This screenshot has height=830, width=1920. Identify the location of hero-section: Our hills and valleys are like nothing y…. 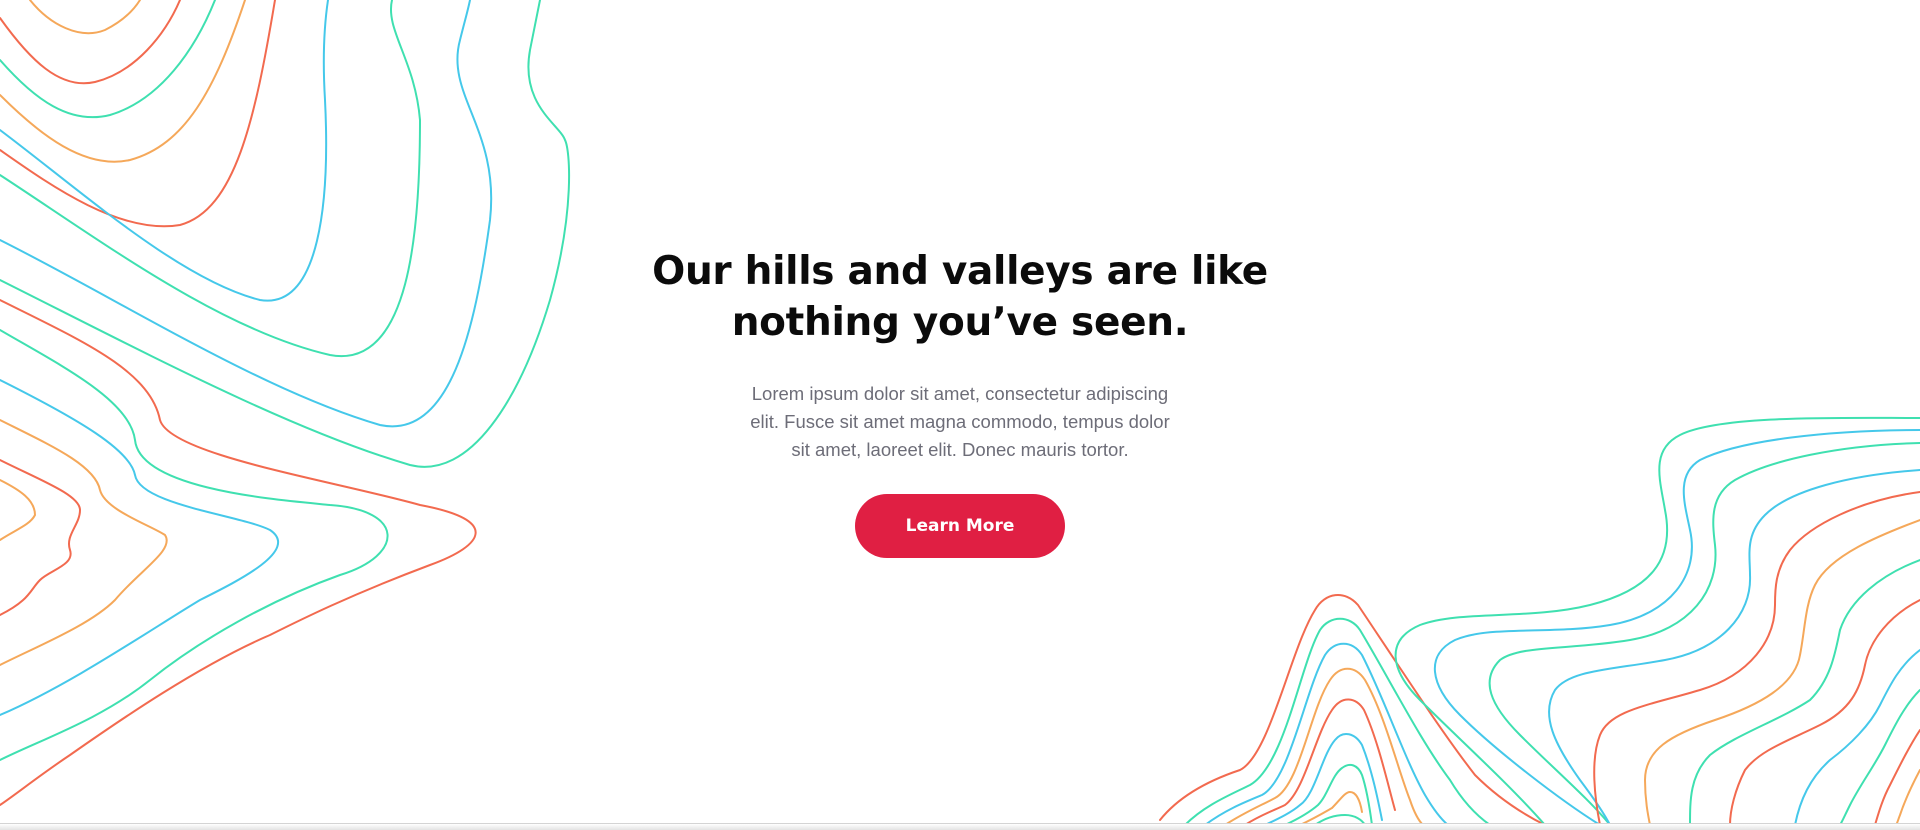
(960, 402).